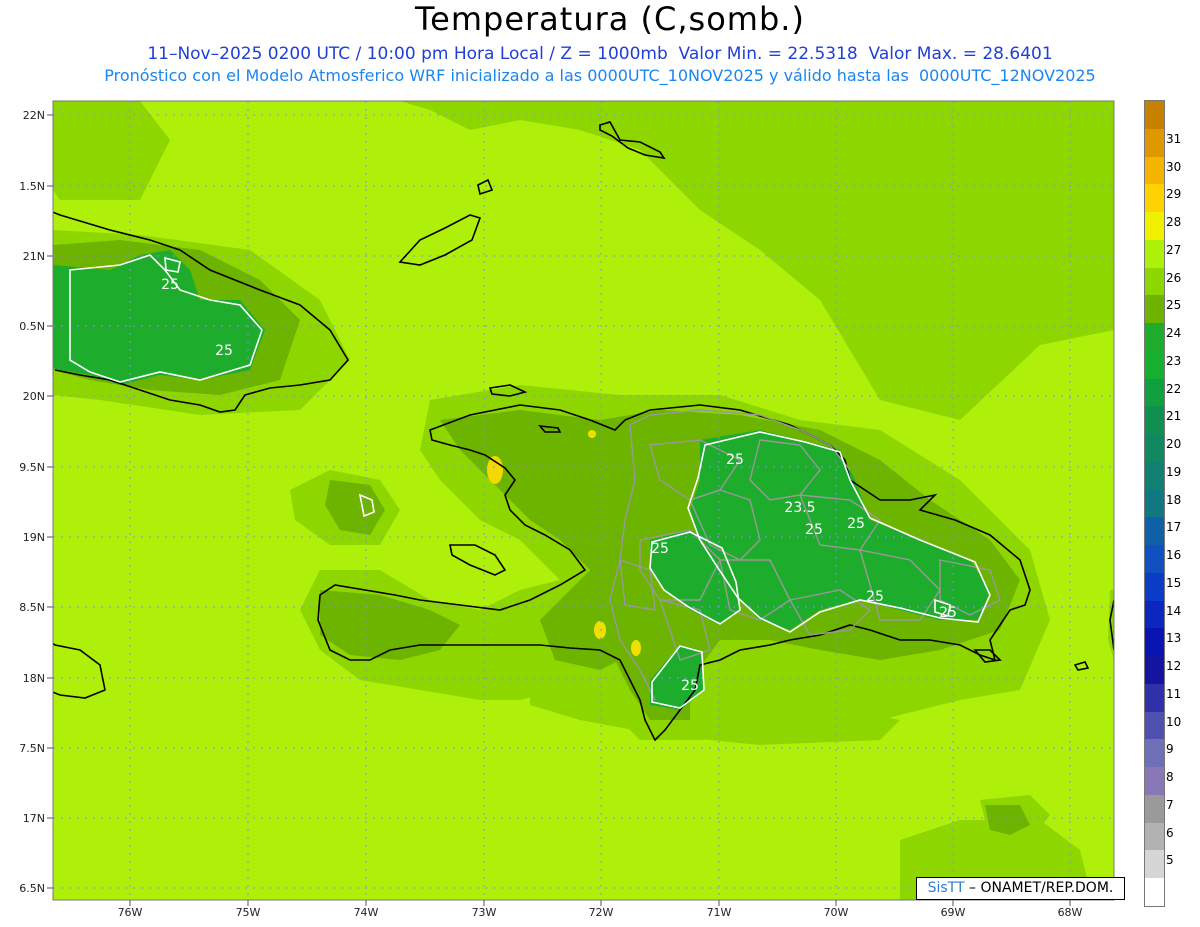 The width and height of the screenshot is (1200, 927). I want to click on legend-label: 28, so click(1174, 222).